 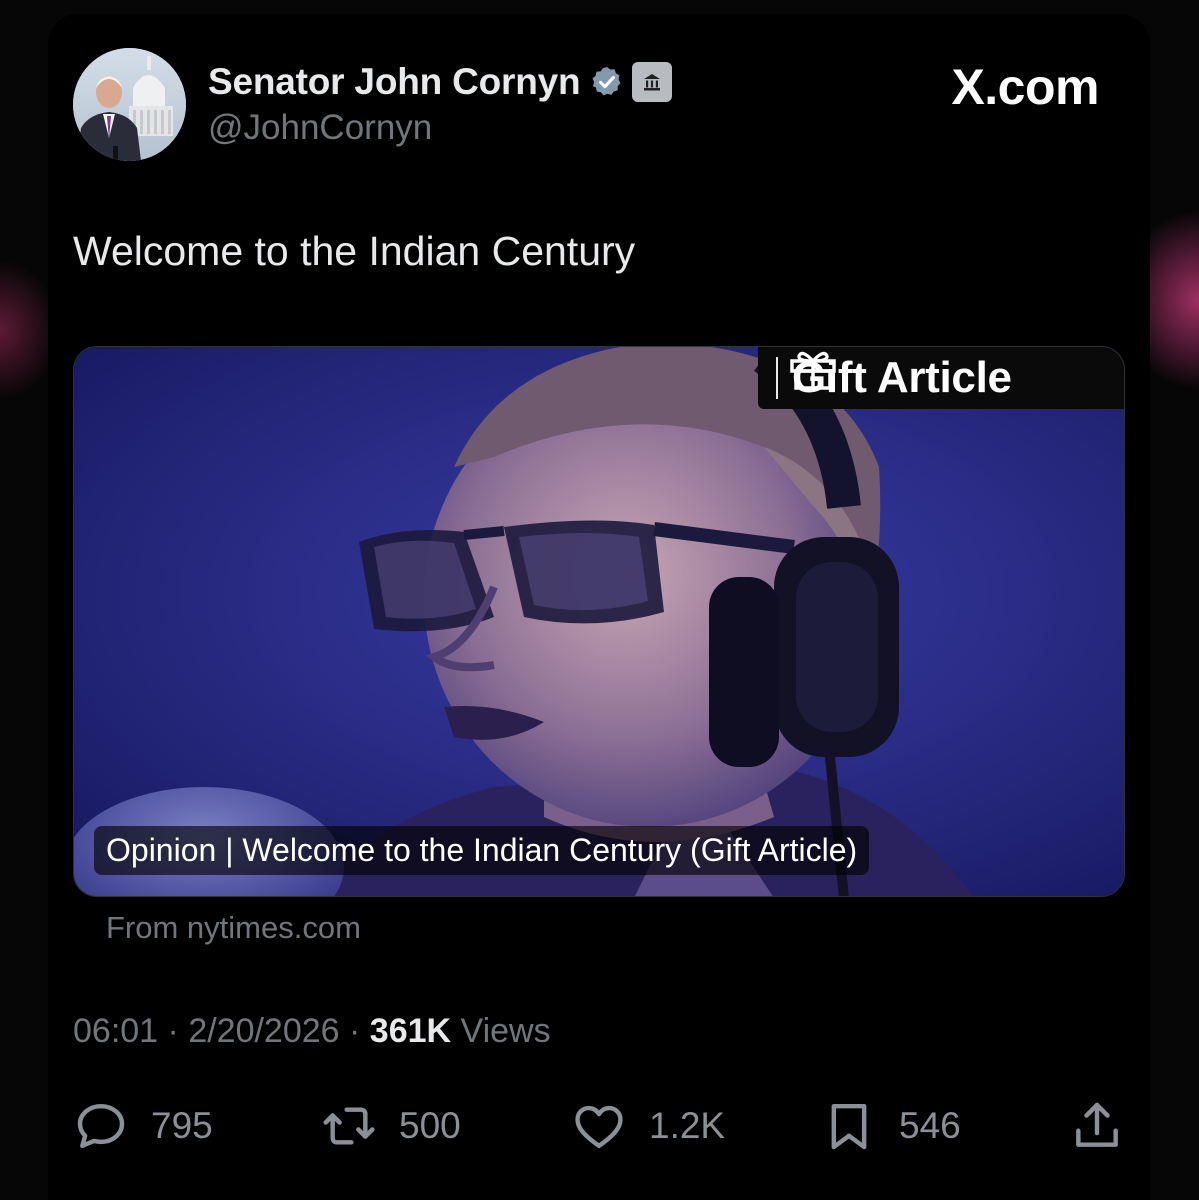 I want to click on gift-article-badge: Gift Article, so click(x=941, y=378).